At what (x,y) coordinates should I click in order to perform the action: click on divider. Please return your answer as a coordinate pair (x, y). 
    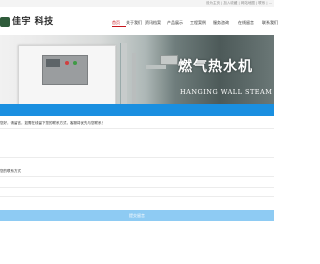
    Looking at the image, I should click on (137, 196).